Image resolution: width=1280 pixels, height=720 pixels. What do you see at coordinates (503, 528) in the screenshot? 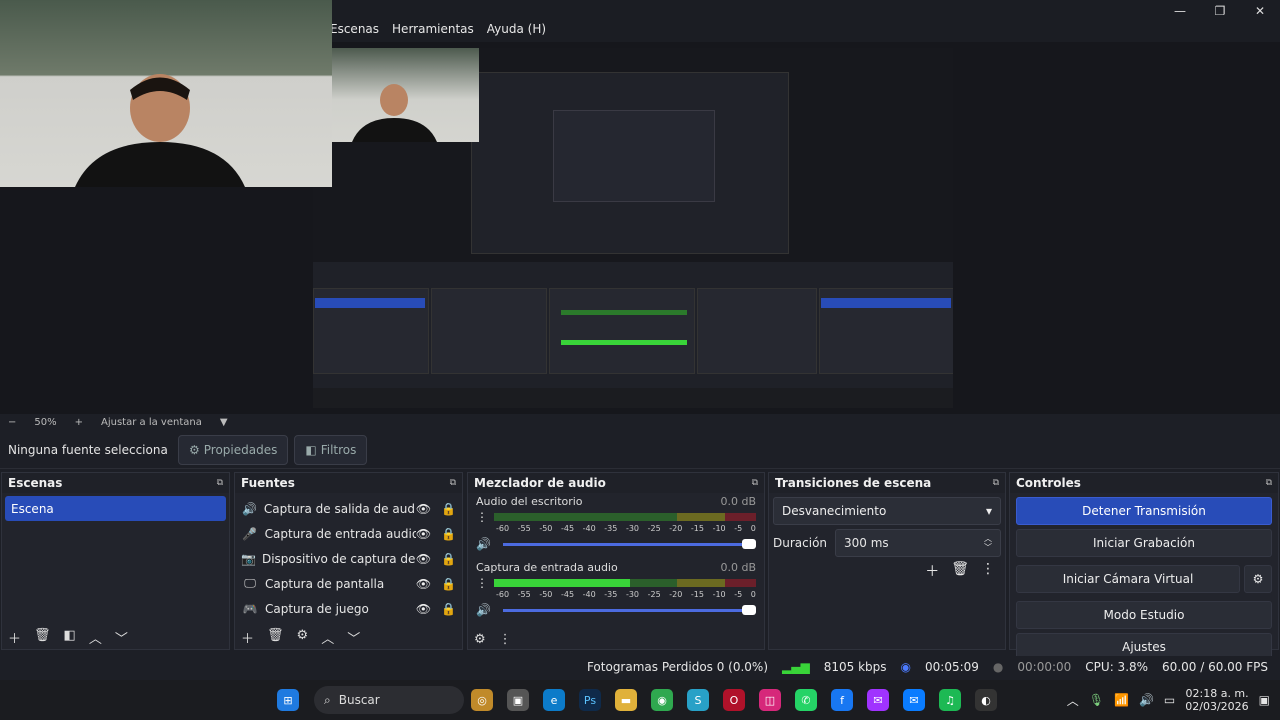
I see `meter-scale-label: -60` at bounding box center [503, 528].